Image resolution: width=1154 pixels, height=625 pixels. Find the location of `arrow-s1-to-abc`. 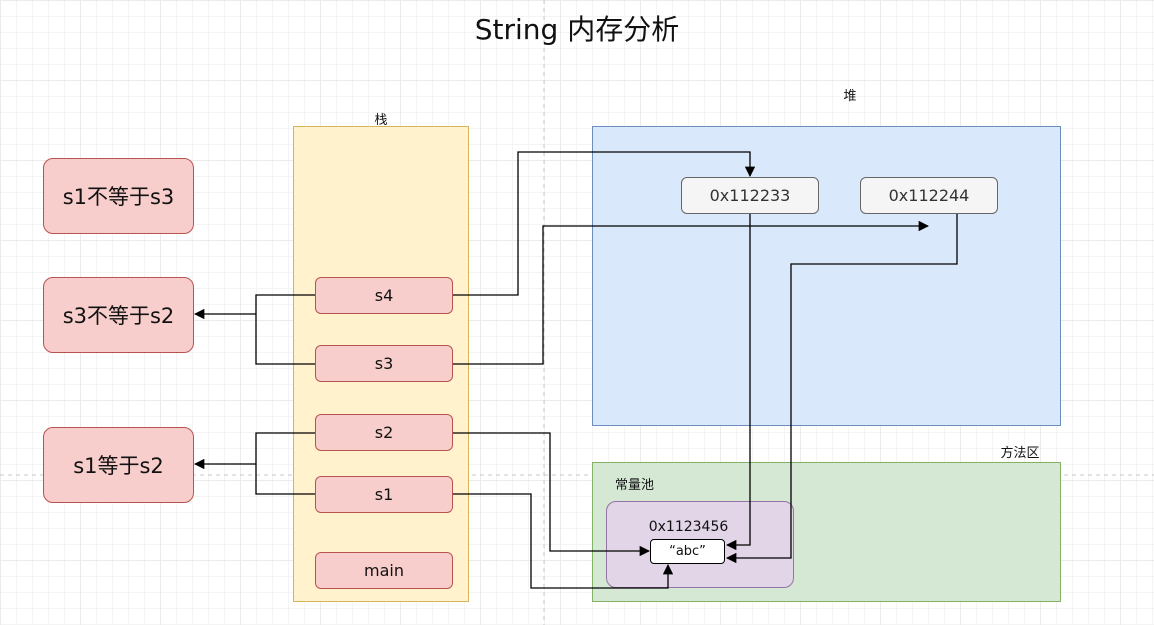

arrow-s1-to-abc is located at coordinates (563, 541).